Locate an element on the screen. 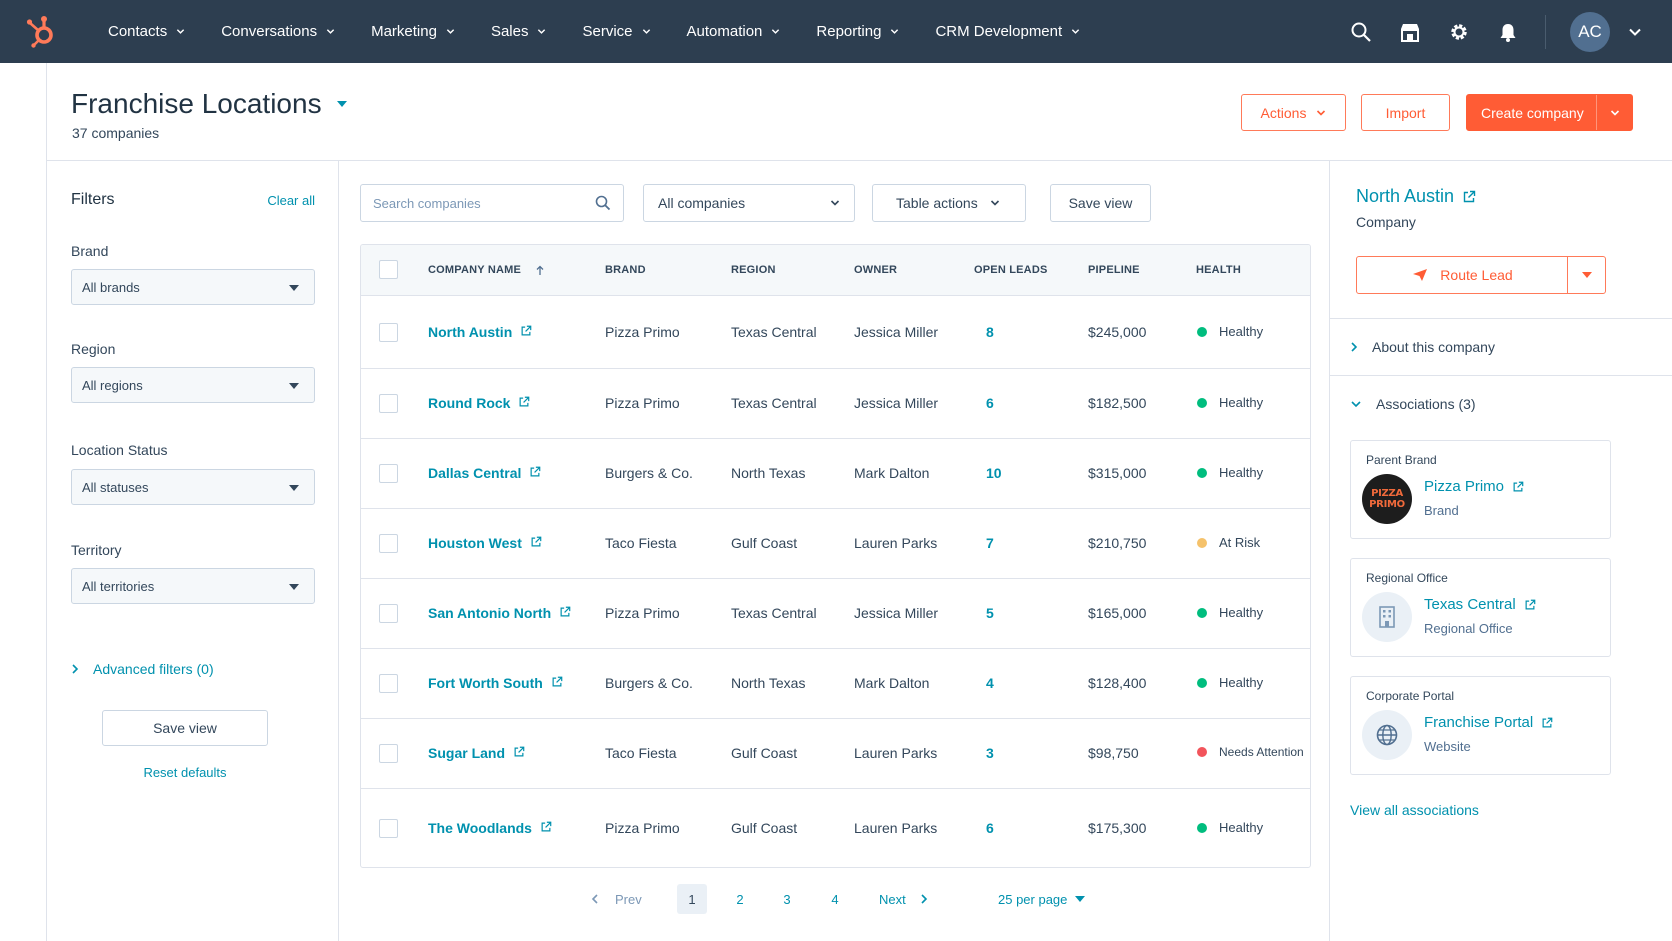  pagination-next-button: Next is located at coordinates (903, 899).